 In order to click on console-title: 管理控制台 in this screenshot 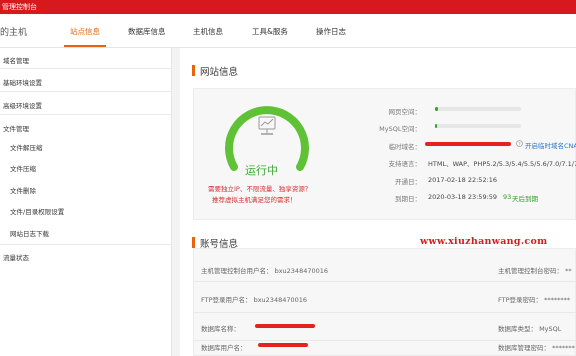, I will do `click(19, 7)`.